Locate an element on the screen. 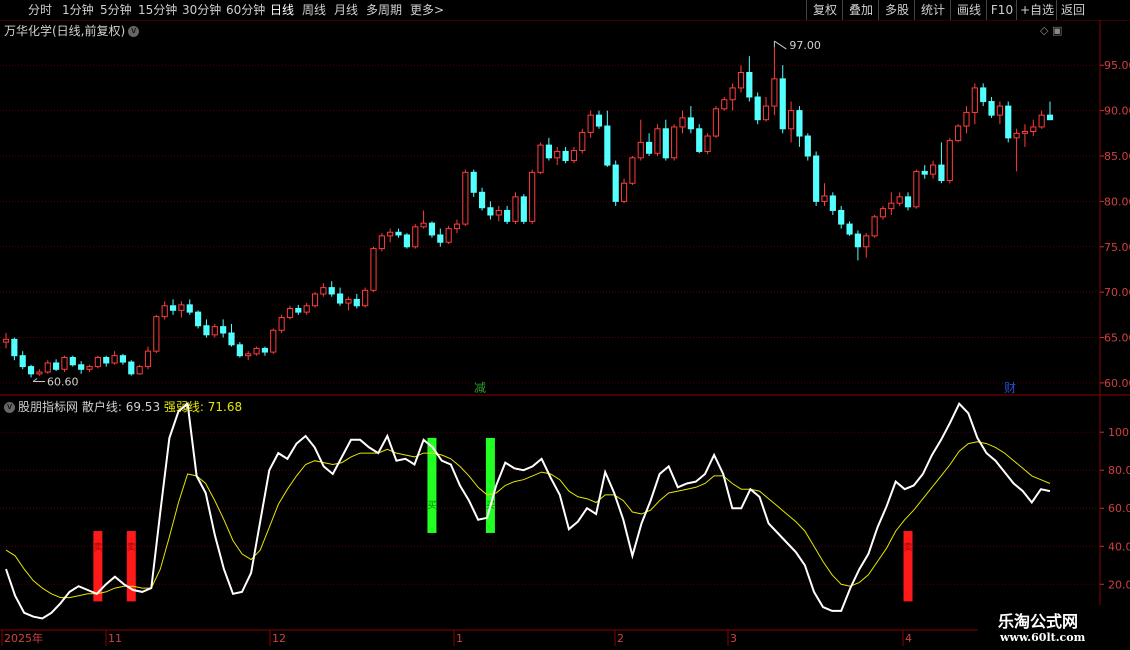 The width and height of the screenshot is (1130, 650). x-axis-label: 12 is located at coordinates (279, 638).